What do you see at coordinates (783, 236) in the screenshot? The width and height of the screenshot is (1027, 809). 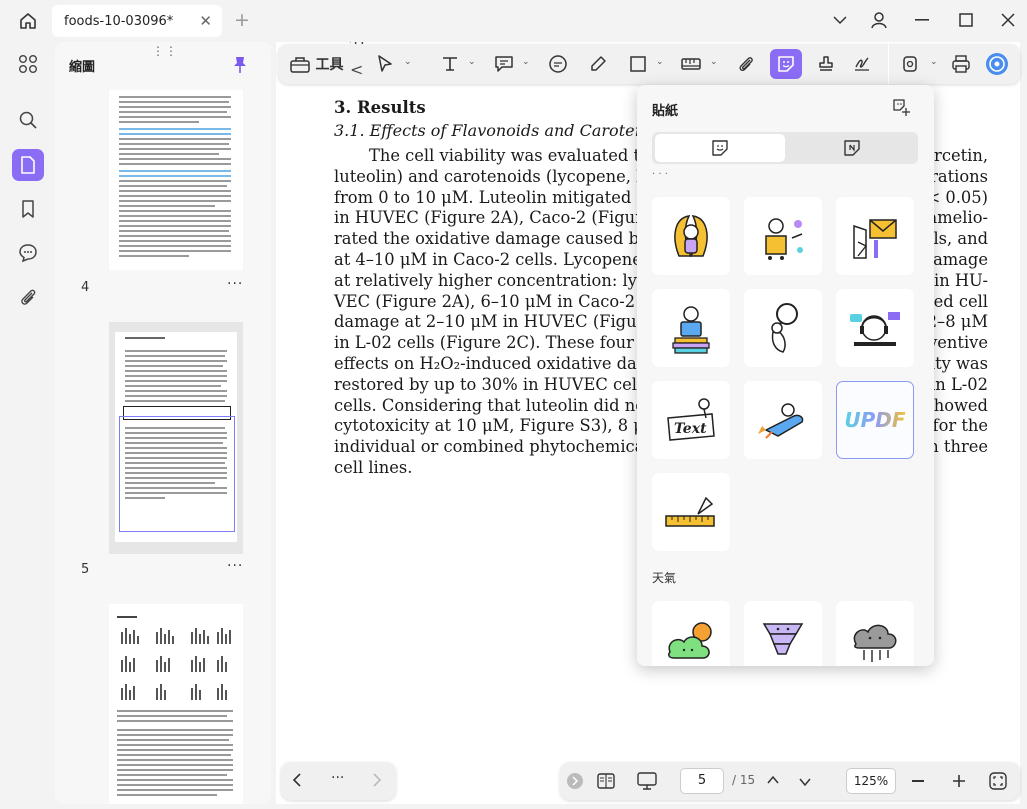 I see `sticker-shopping` at bounding box center [783, 236].